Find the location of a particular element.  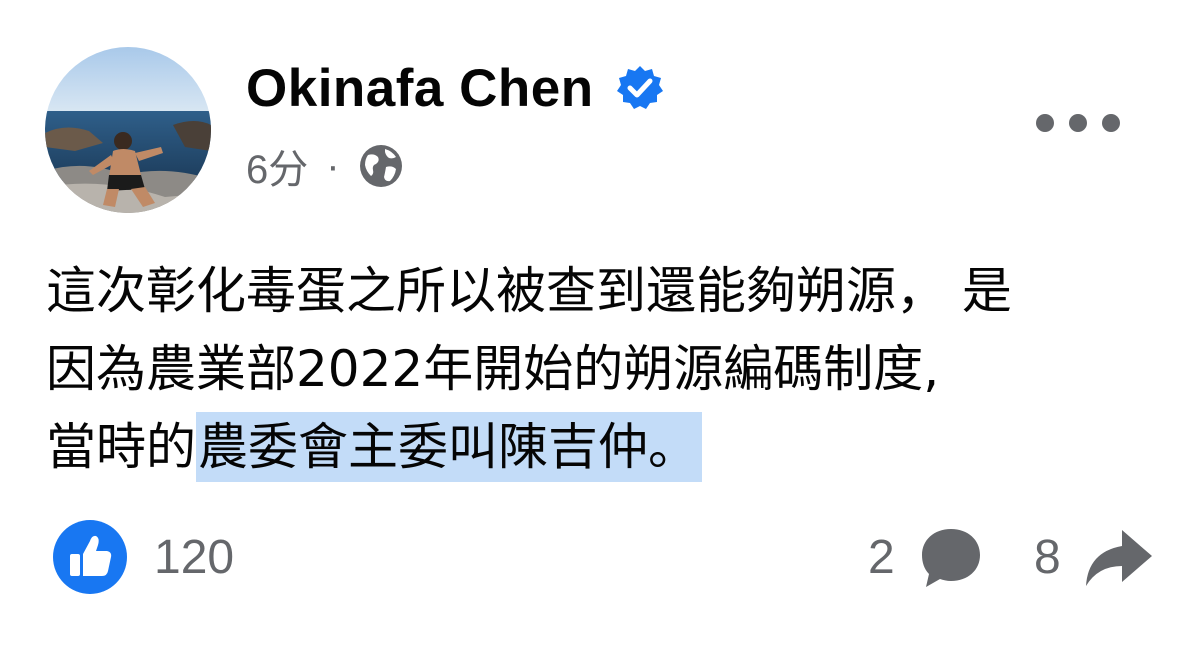

selected-text-highlight: 農委會主委叫陳吉仲。 is located at coordinates (449, 447).